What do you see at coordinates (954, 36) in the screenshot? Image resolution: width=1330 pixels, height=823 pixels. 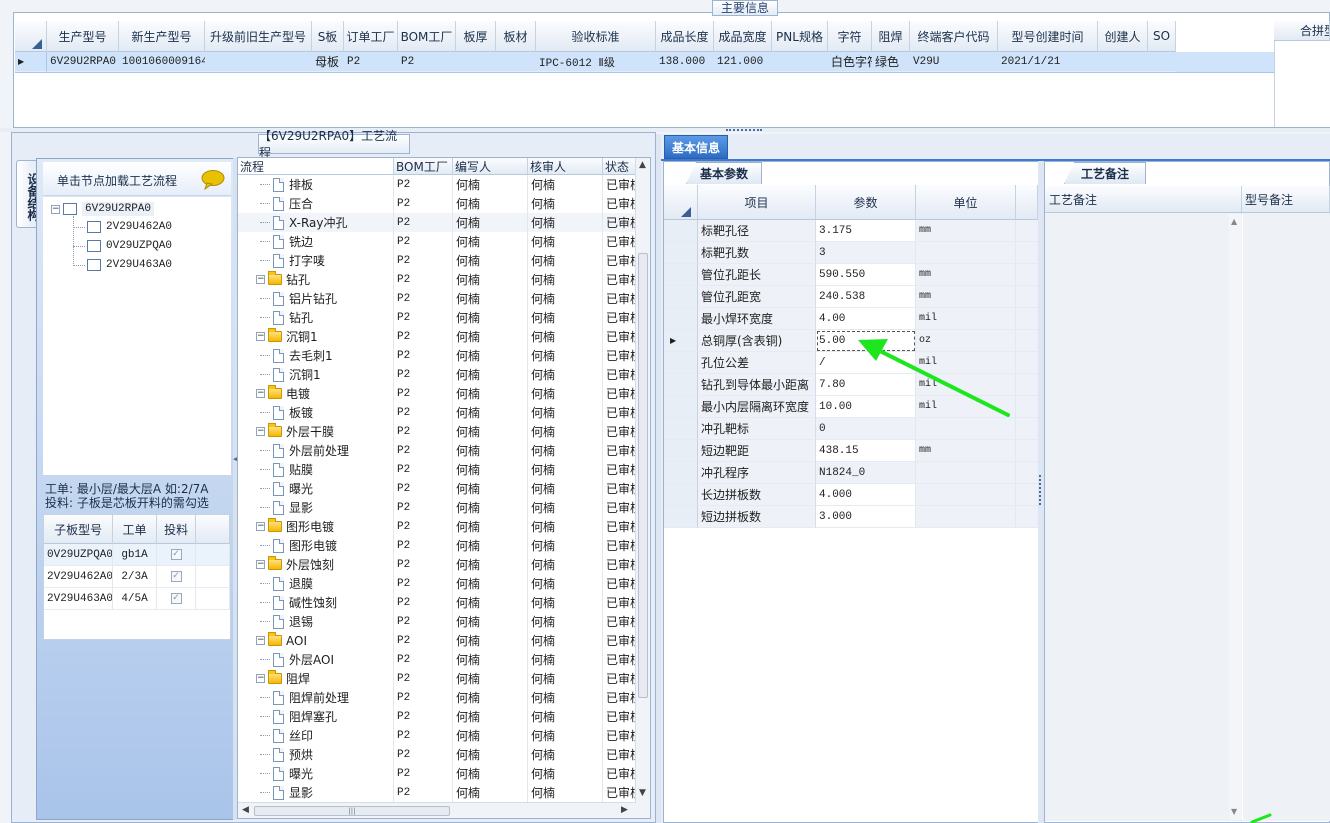 I see `column-header: 终端客户代码` at bounding box center [954, 36].